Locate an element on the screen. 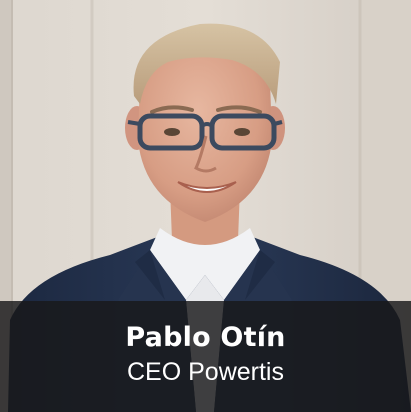  person-role: CEO Powertis is located at coordinates (205, 371).